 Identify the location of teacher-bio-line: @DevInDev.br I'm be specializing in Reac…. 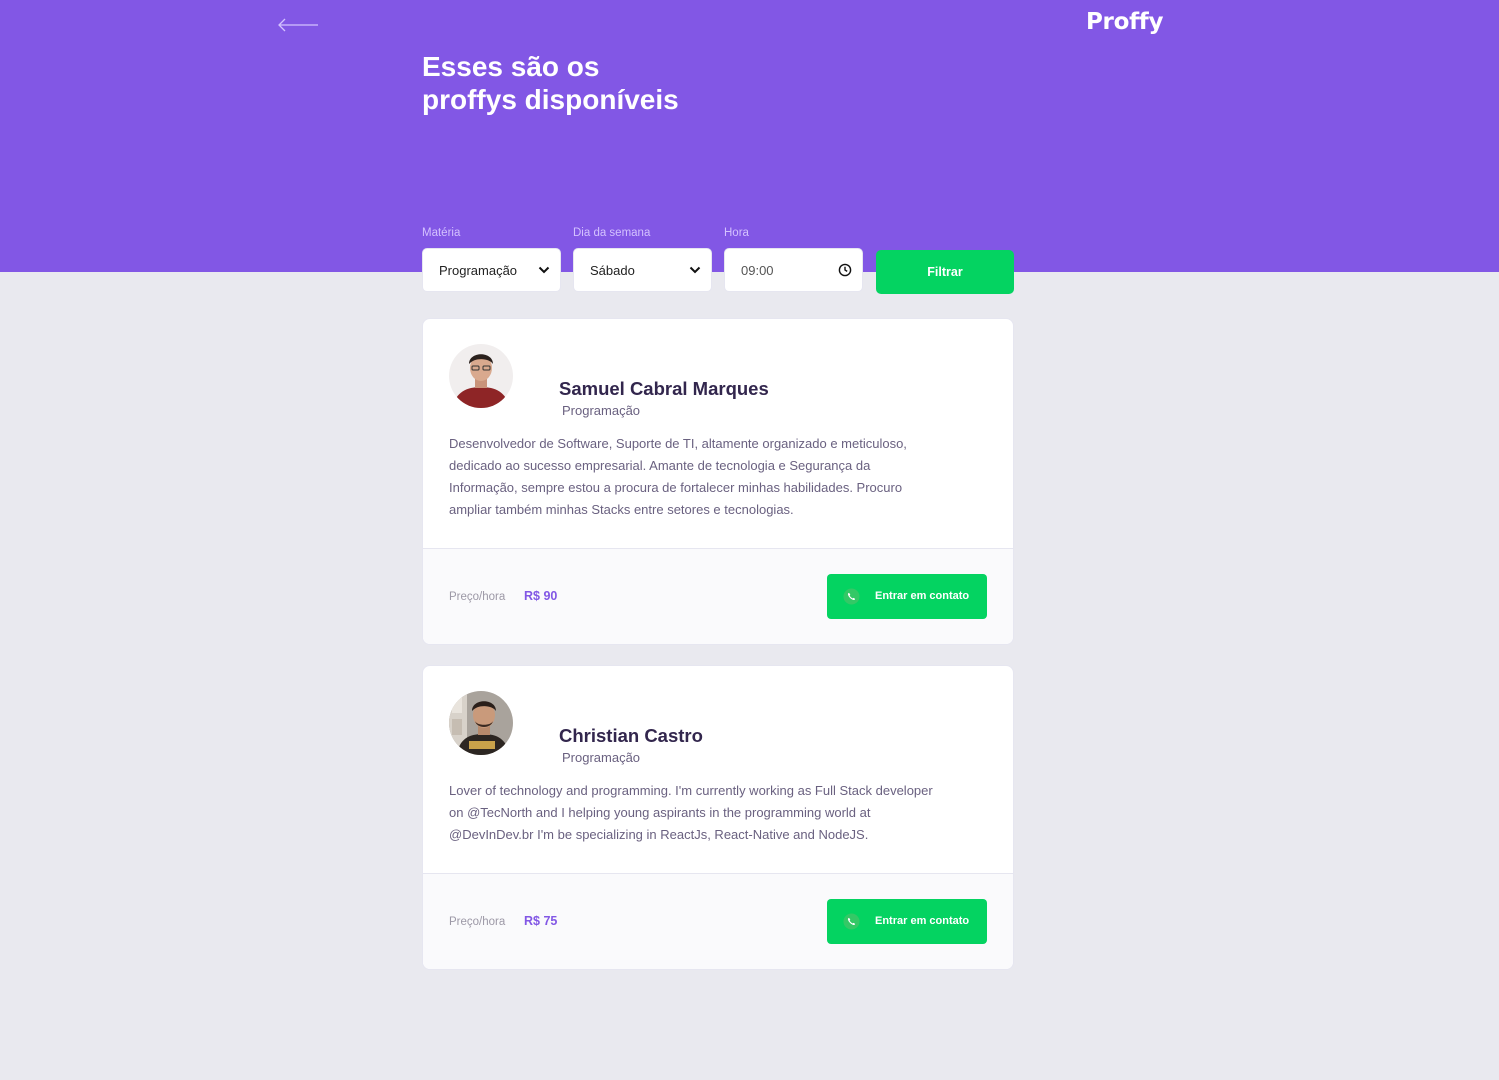
(659, 834).